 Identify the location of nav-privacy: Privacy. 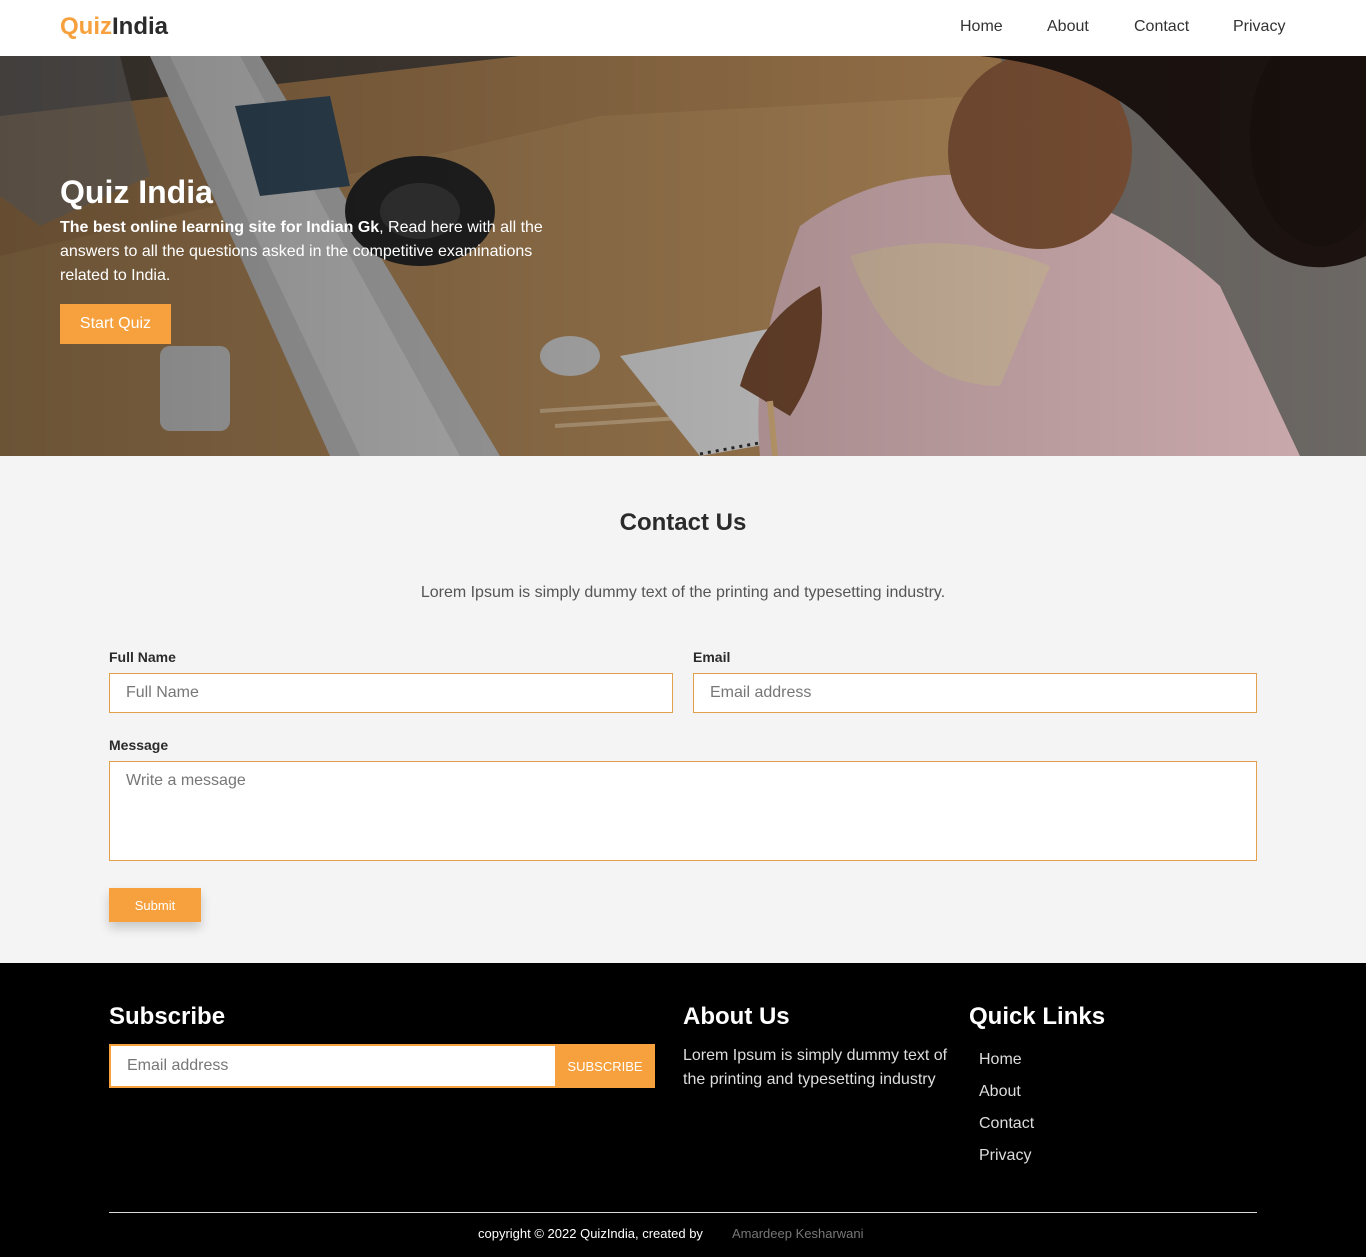
(1259, 27).